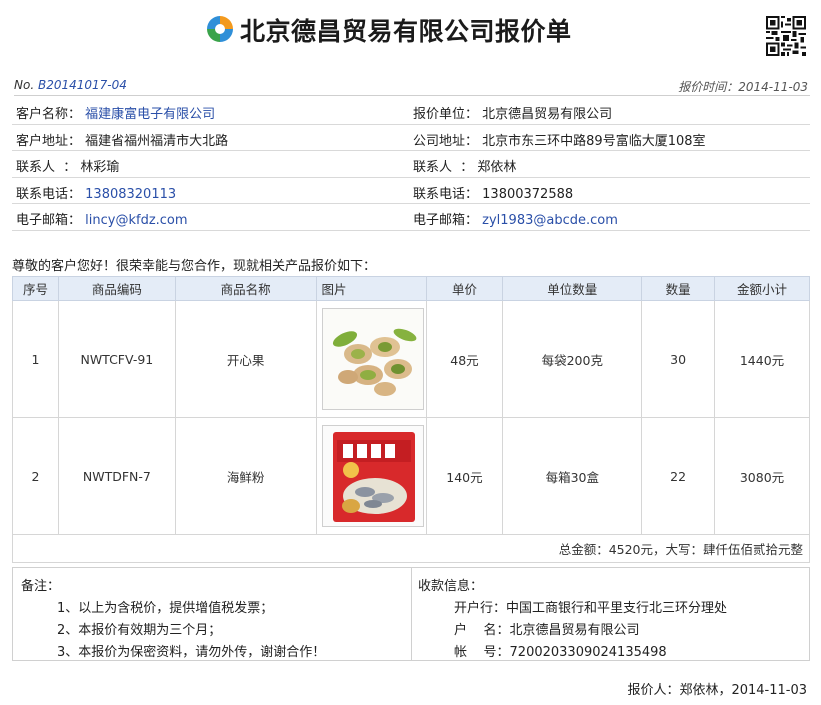  What do you see at coordinates (116, 359) in the screenshot?
I see `row-code: NWTCFV-91` at bounding box center [116, 359].